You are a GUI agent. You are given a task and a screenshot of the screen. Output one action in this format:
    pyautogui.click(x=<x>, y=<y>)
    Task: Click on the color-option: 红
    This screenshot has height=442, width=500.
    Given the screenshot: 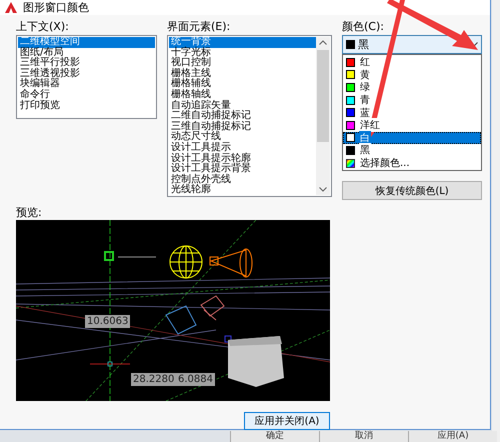 What is the action you would take?
    pyautogui.click(x=412, y=62)
    